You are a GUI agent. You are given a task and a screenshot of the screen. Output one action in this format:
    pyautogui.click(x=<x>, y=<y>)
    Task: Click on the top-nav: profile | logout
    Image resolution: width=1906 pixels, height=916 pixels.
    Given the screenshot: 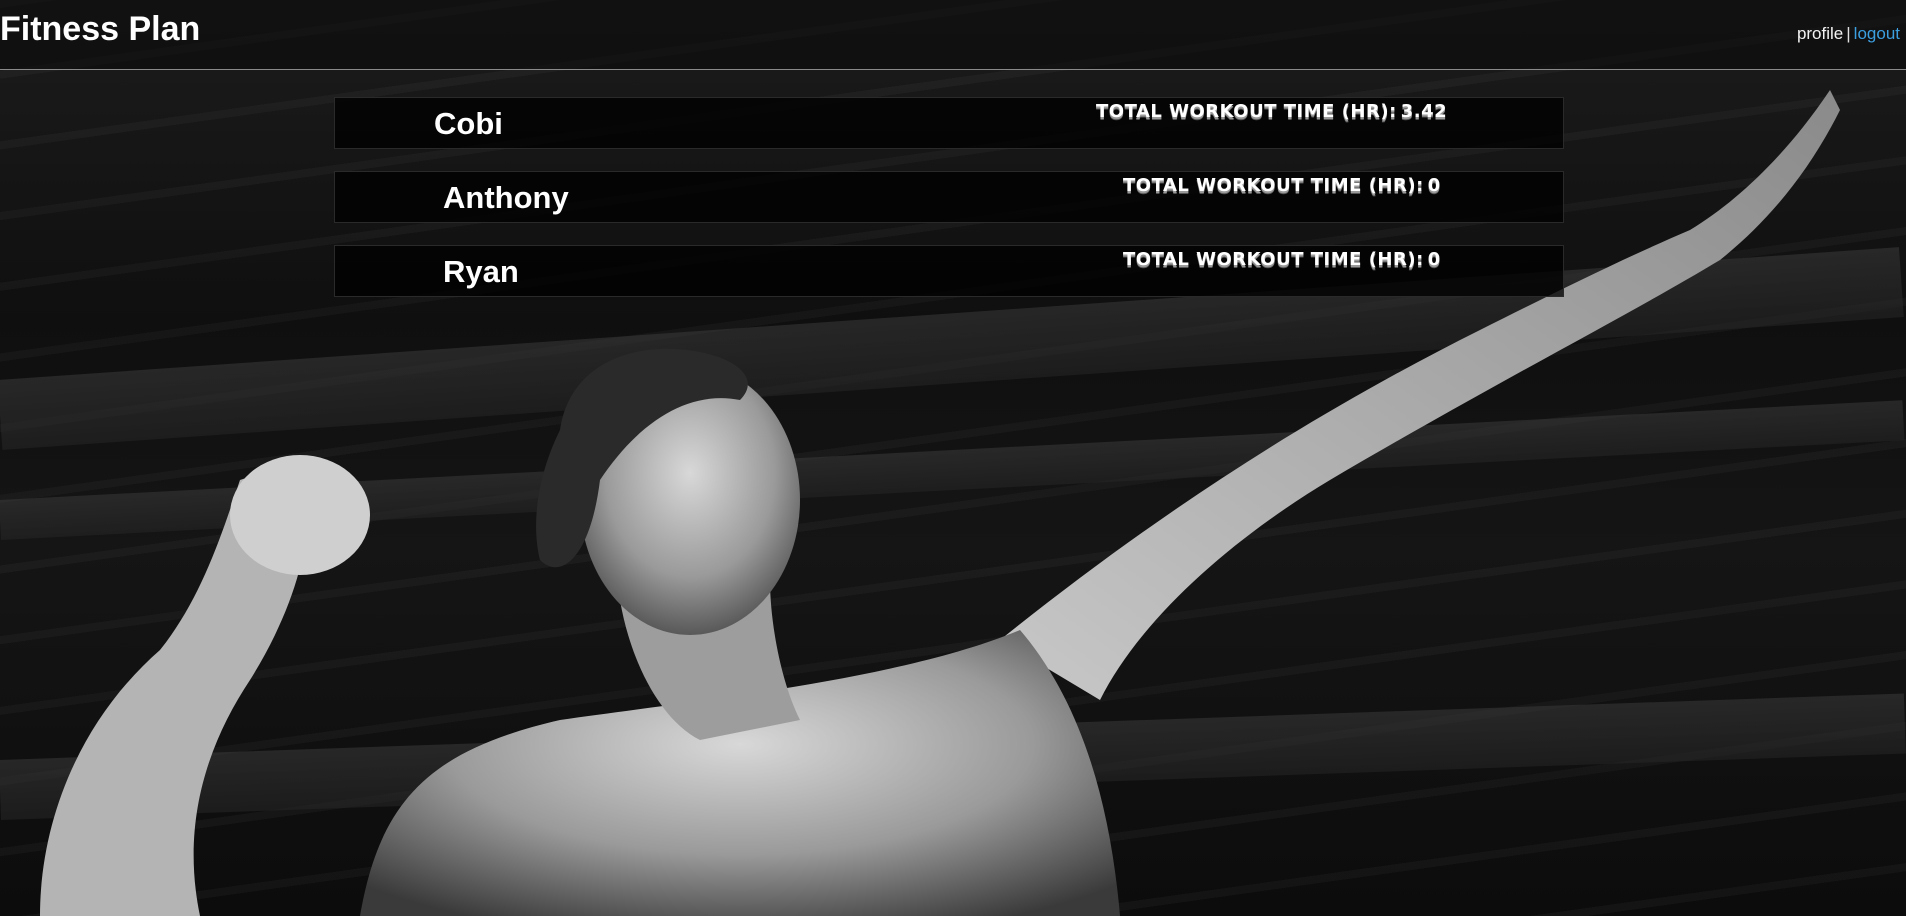 What is the action you would take?
    pyautogui.click(x=1848, y=34)
    